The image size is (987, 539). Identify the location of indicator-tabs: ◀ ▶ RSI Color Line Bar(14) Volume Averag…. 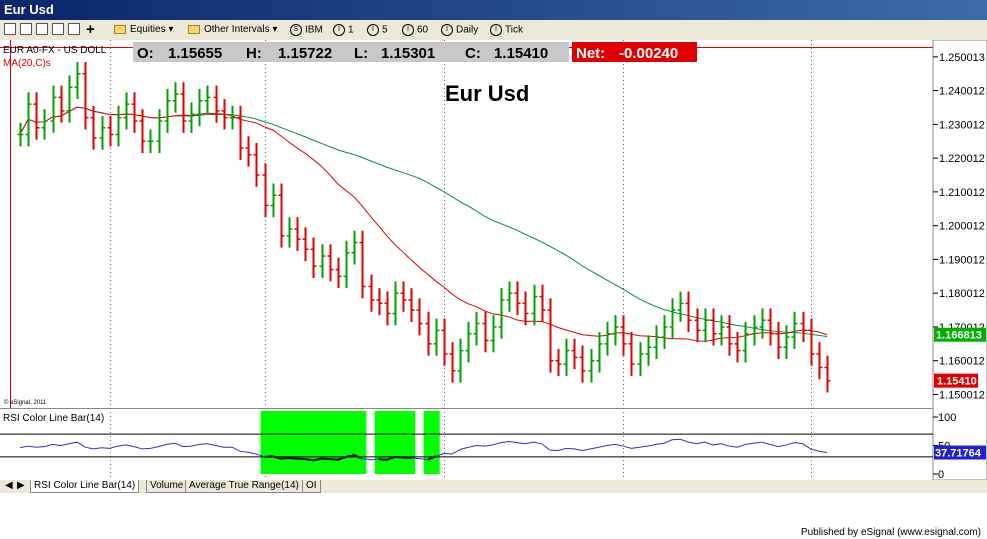
(493, 486).